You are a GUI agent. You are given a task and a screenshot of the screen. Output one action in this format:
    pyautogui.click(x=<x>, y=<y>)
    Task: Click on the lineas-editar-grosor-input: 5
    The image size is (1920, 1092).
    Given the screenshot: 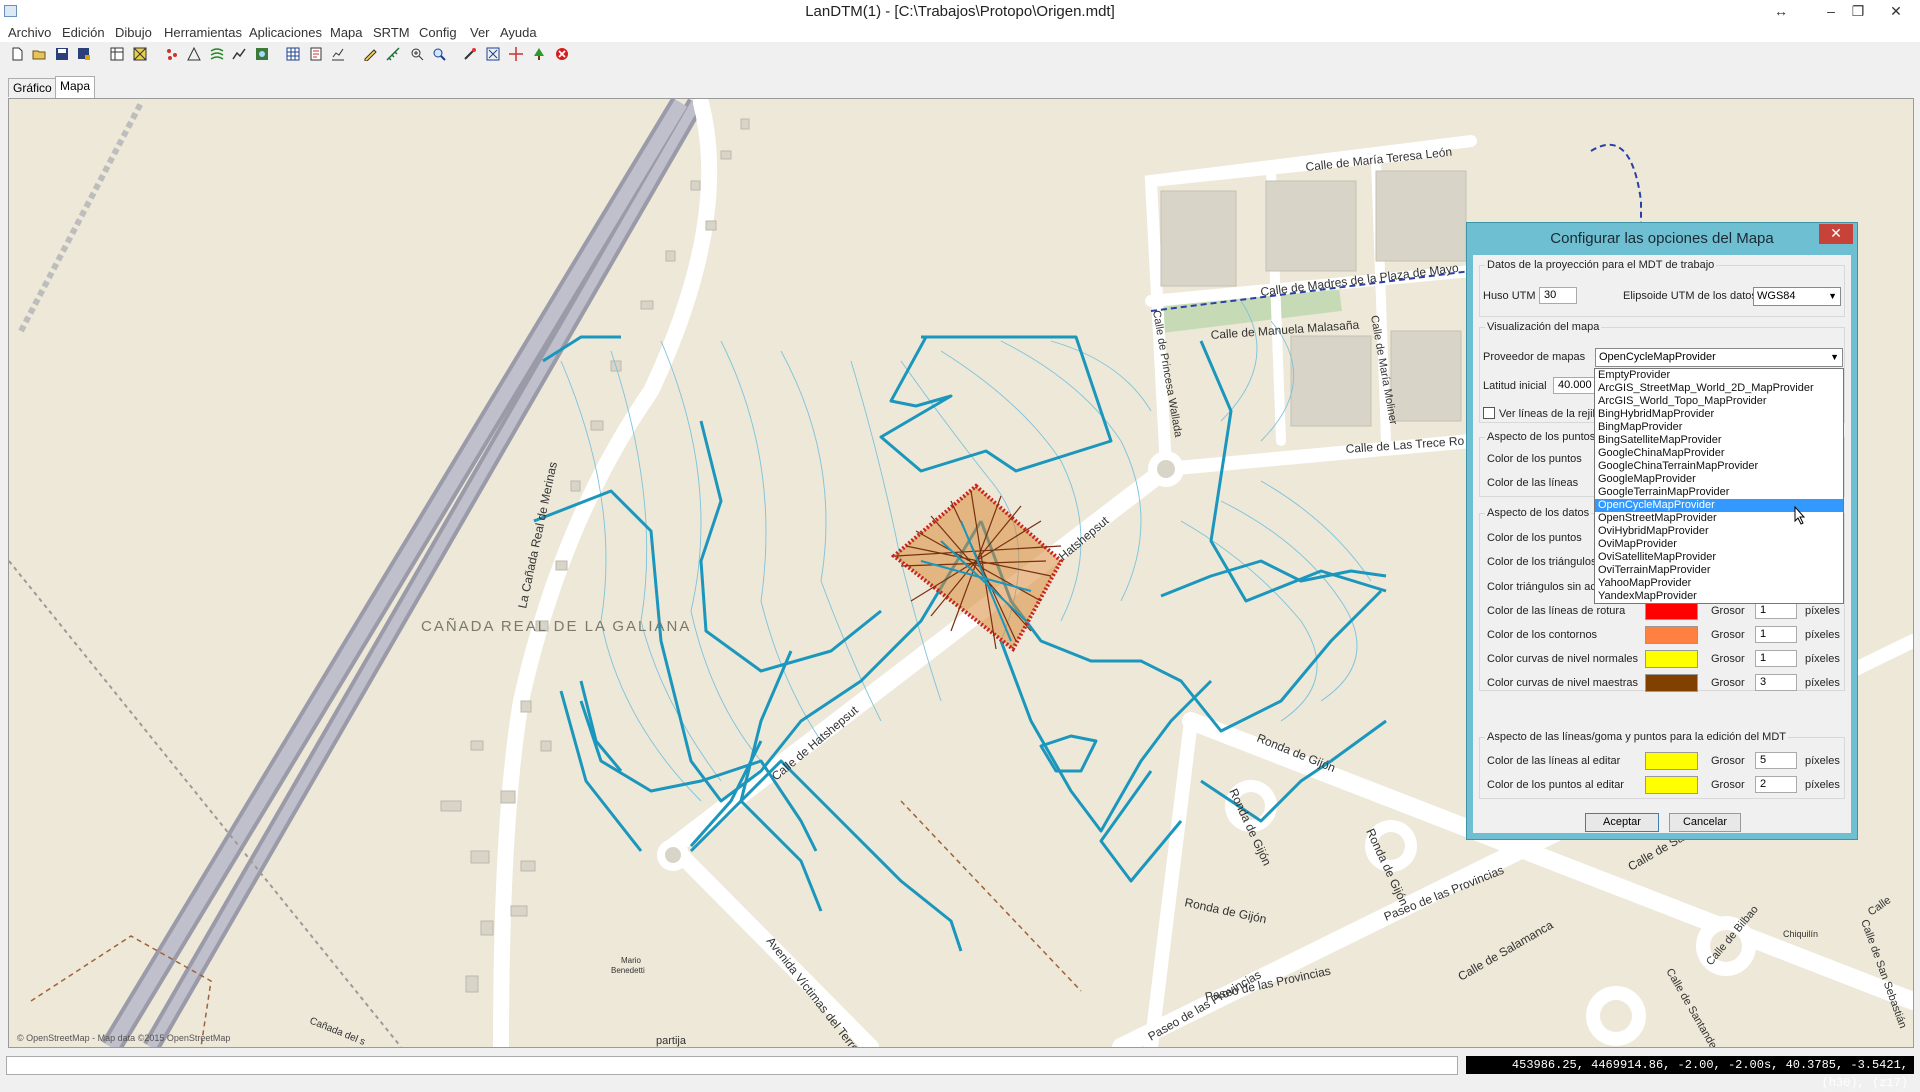 What is the action you would take?
    pyautogui.click(x=1776, y=760)
    